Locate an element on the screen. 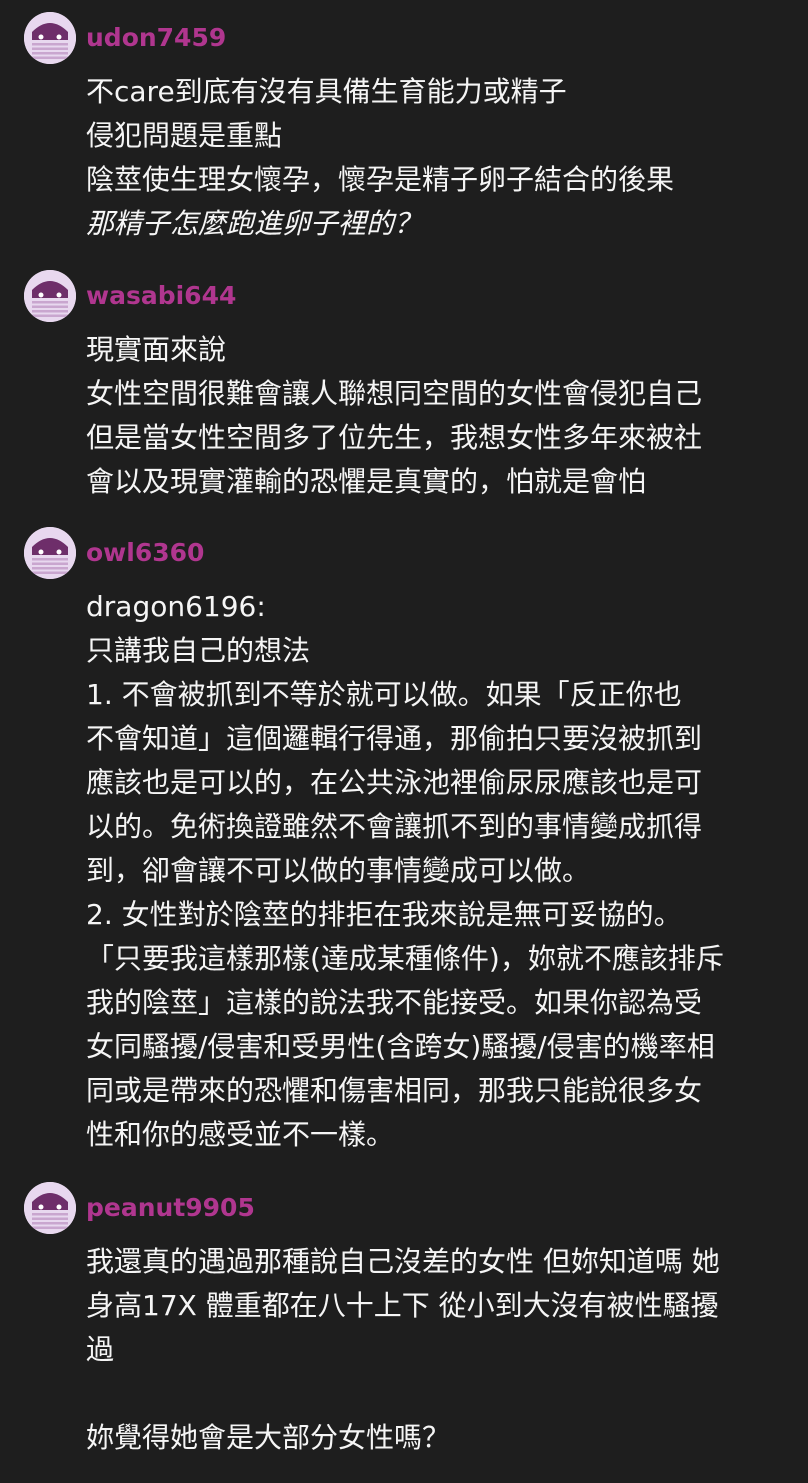  comment-text-line: 我還真的遇過那種說自己沒差的女性 但妳知道嗎 她 is located at coordinates (403, 1261).